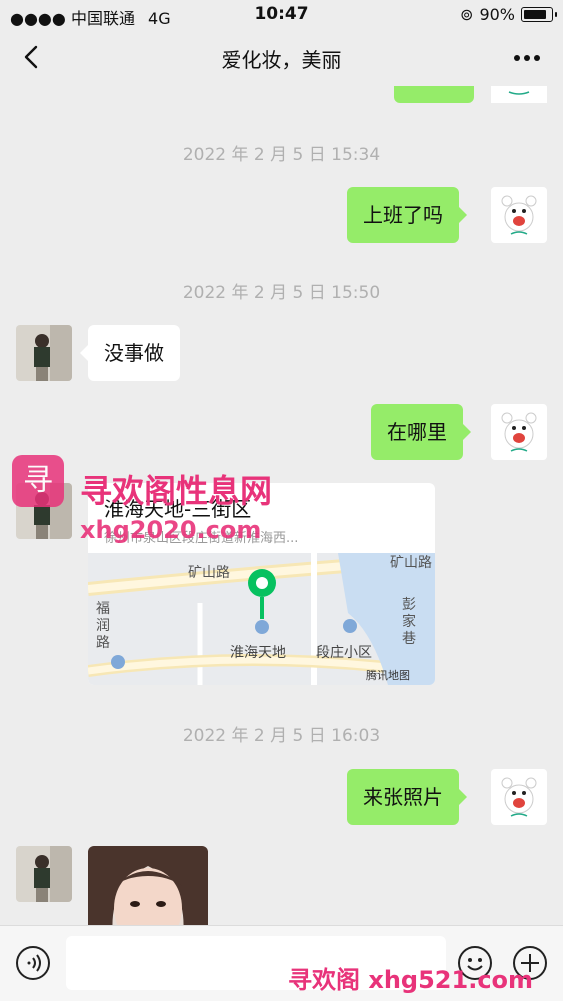  I want to click on input-bar: 寻欢阁 xhg521.com, so click(281, 963).